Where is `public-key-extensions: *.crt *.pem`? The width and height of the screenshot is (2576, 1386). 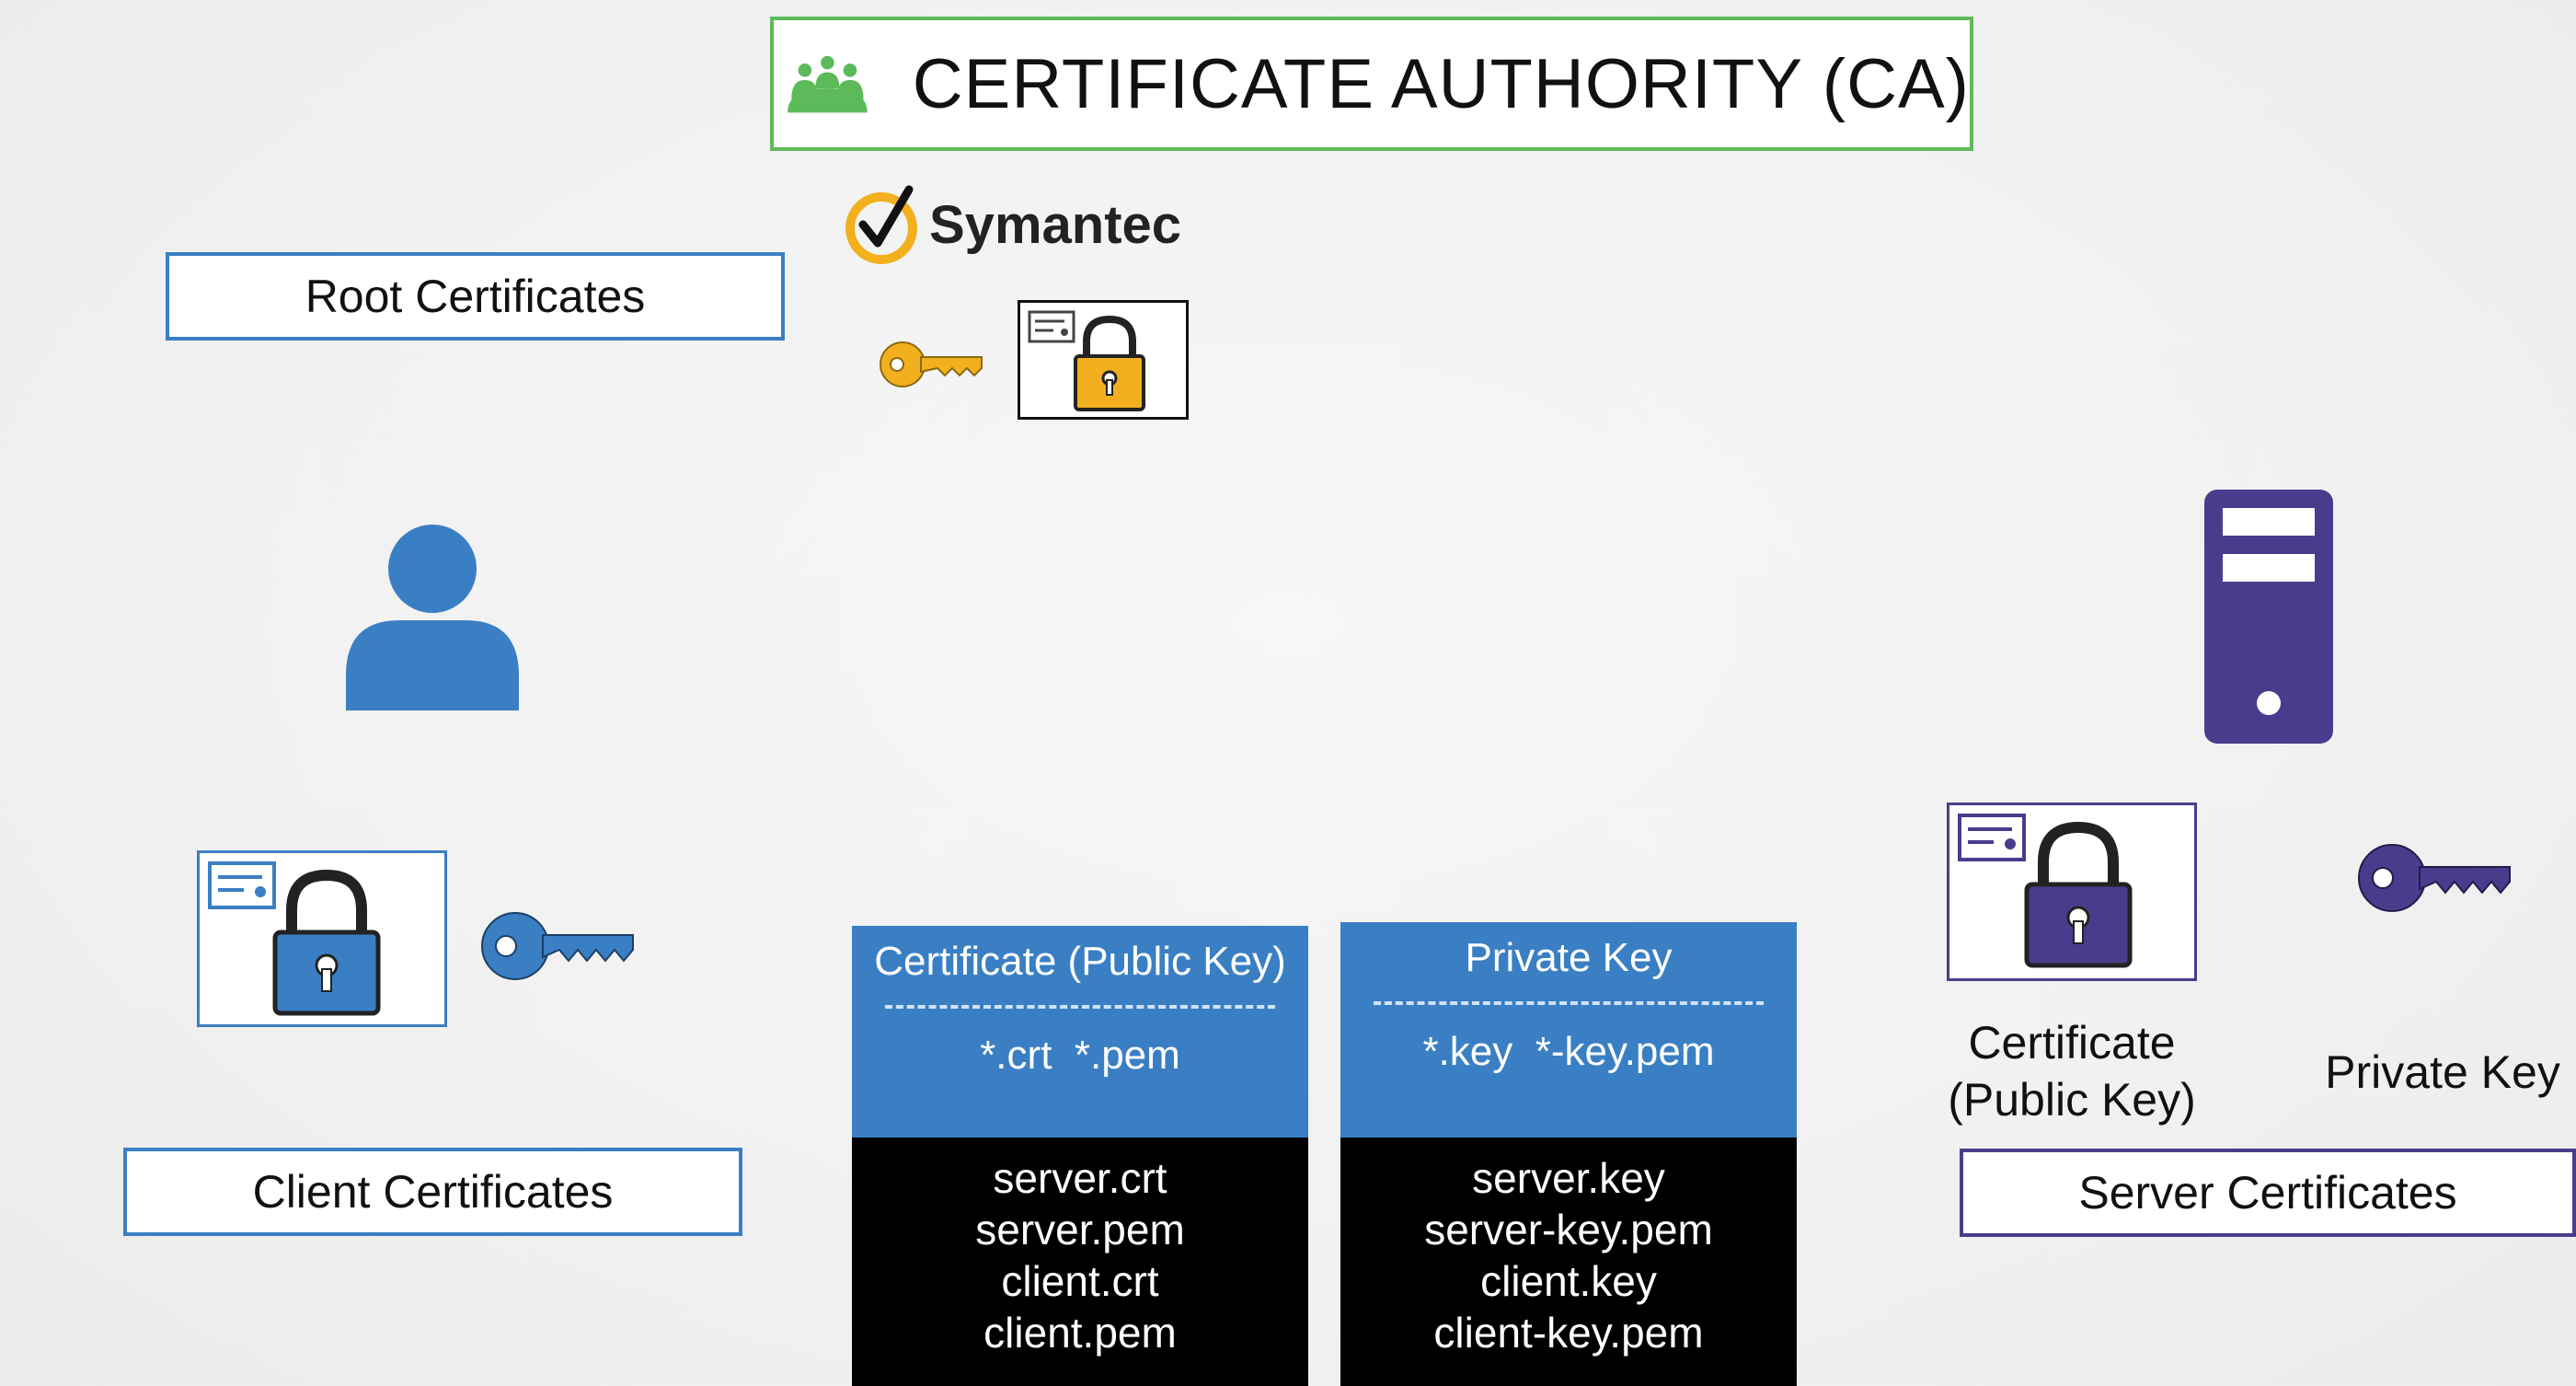 public-key-extensions: *.crt *.pem is located at coordinates (1080, 1055).